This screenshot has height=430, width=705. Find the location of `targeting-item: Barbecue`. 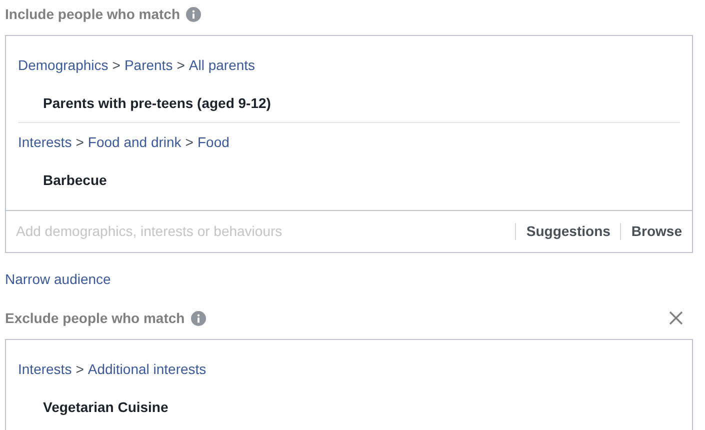

targeting-item: Barbecue is located at coordinates (75, 180).